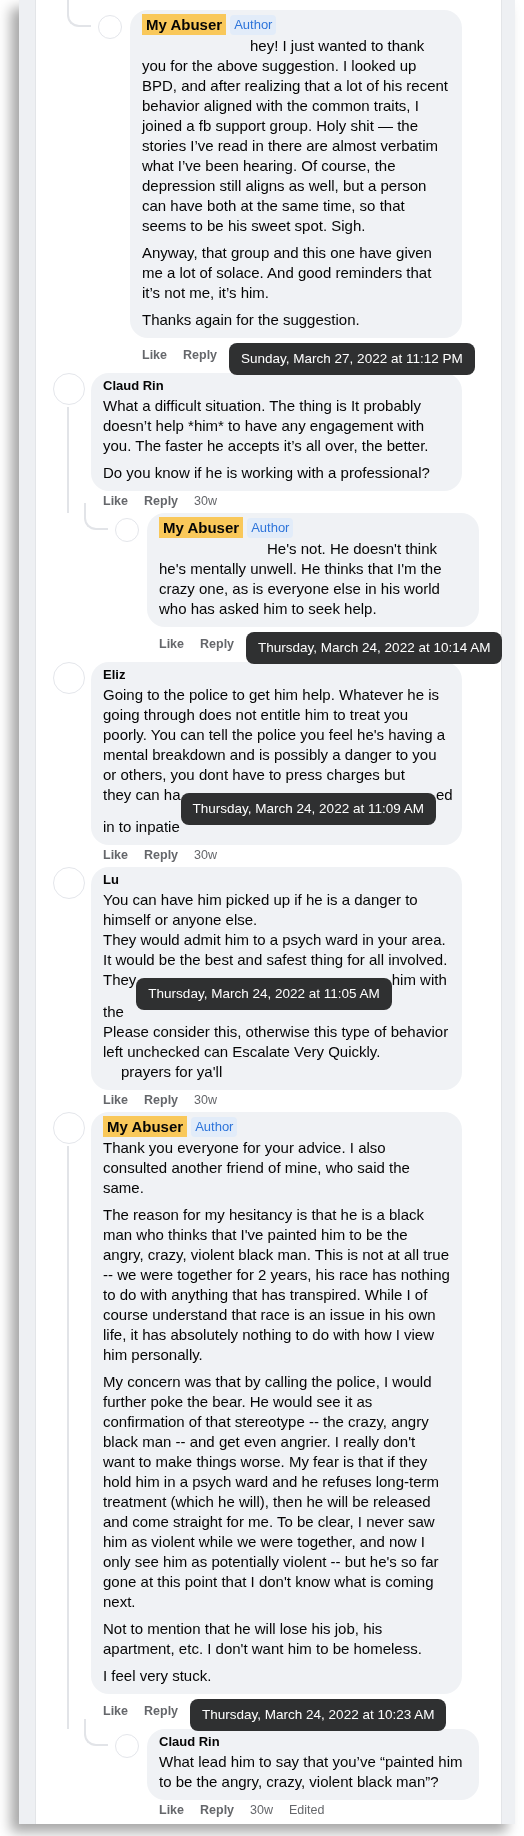 The width and height of the screenshot is (524, 1836). Describe the element at coordinates (263, 1639) in the screenshot. I see `comment-text: Not to mention that he will lose his job, his apartment, etc. I don't want him to be homeless.` at that location.